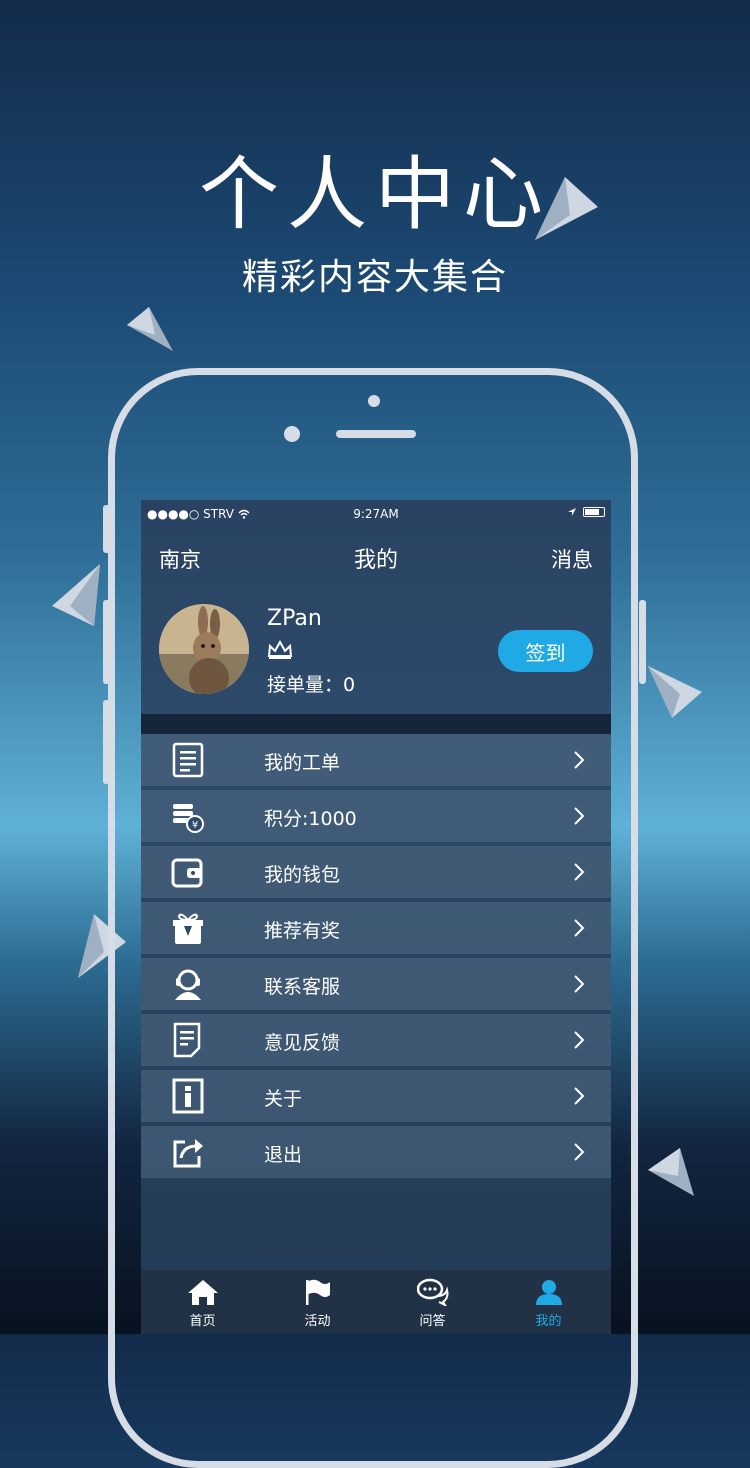 This screenshot has width=750, height=1468. I want to click on rabbit-avatar-image, so click(204, 649).